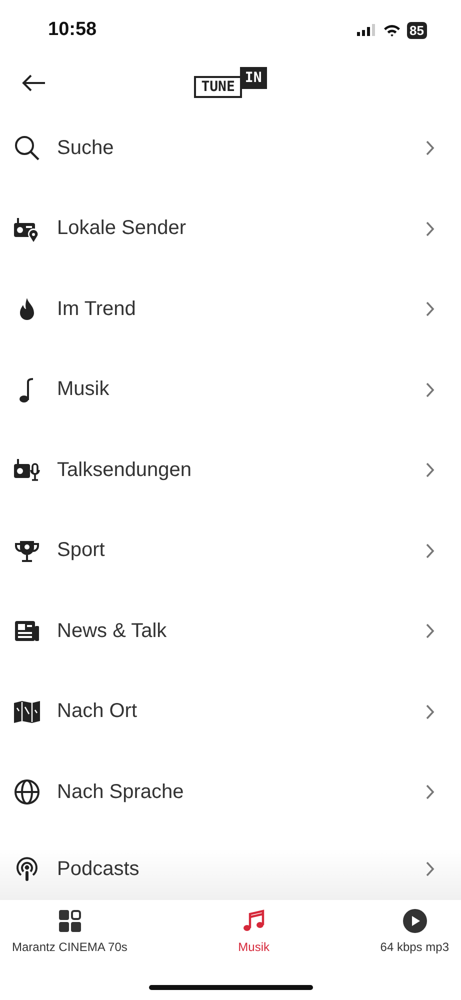 The width and height of the screenshot is (461, 1000). What do you see at coordinates (230, 631) in the screenshot?
I see `menu-item: News & Talk` at bounding box center [230, 631].